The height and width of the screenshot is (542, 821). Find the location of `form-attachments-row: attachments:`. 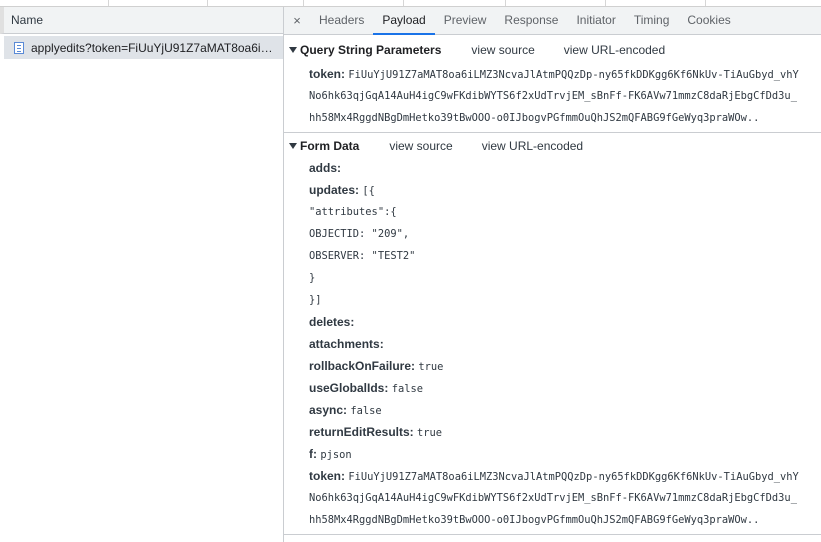

form-attachments-row: attachments: is located at coordinates (552, 344).